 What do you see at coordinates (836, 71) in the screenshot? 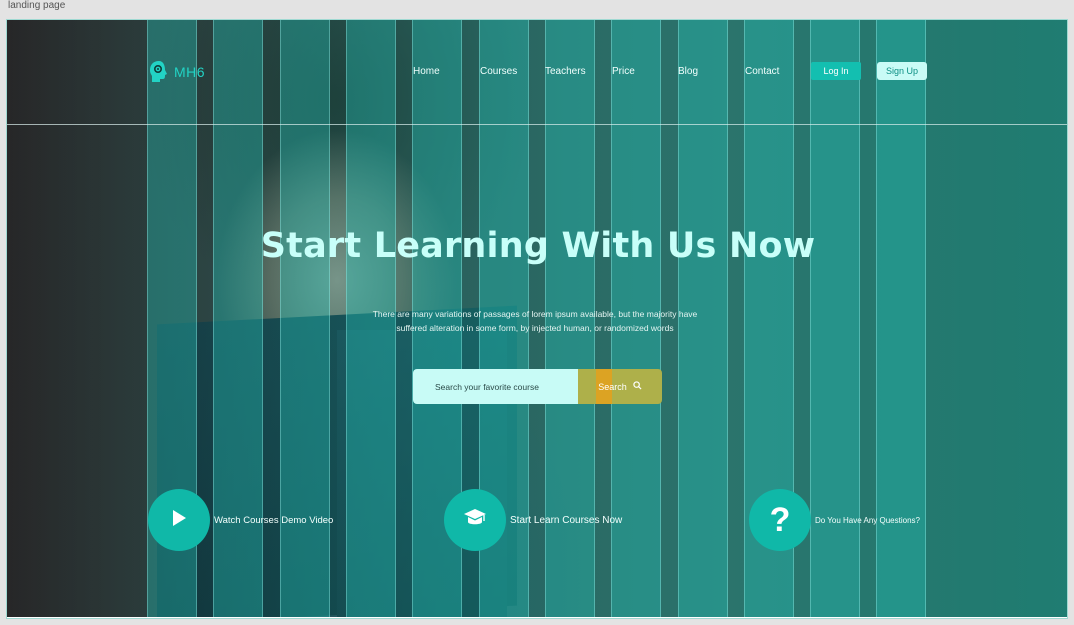
I see `login-button: Log In` at bounding box center [836, 71].